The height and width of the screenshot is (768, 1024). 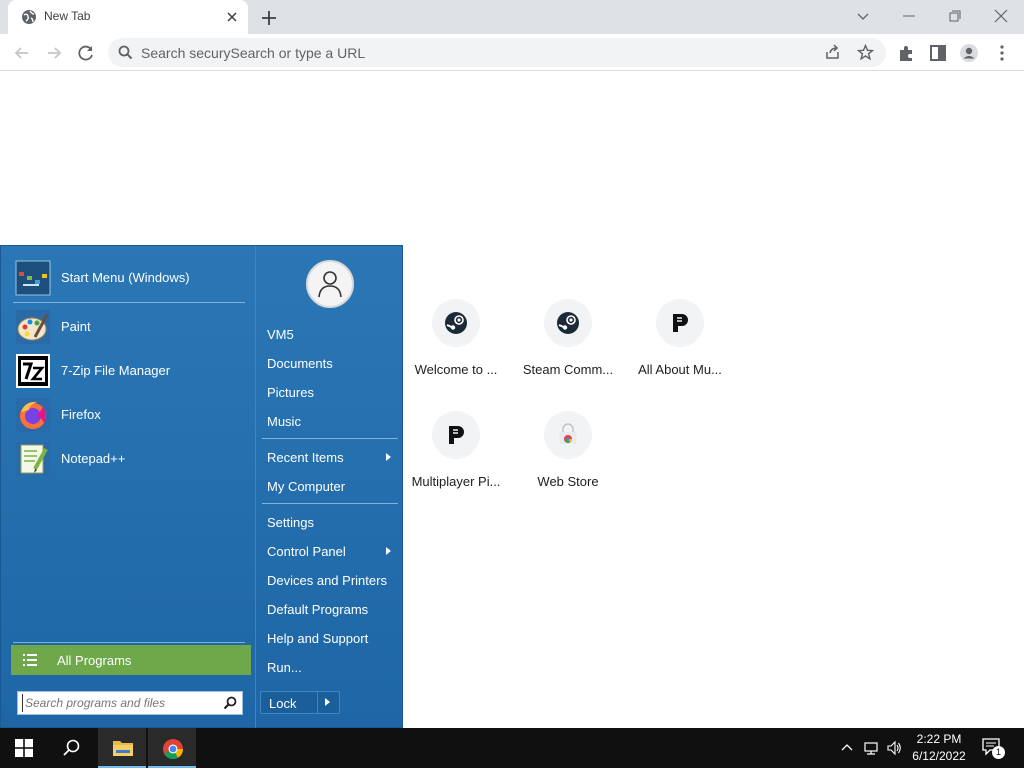 I want to click on program-label: Paint, so click(x=76, y=326).